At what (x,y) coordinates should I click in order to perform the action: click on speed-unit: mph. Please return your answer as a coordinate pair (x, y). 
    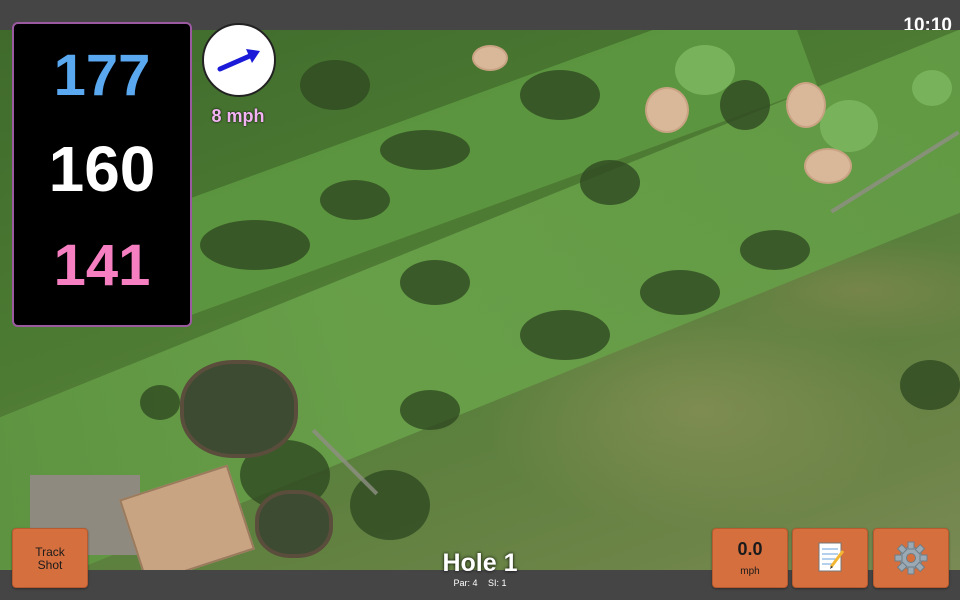
    Looking at the image, I should click on (750, 571).